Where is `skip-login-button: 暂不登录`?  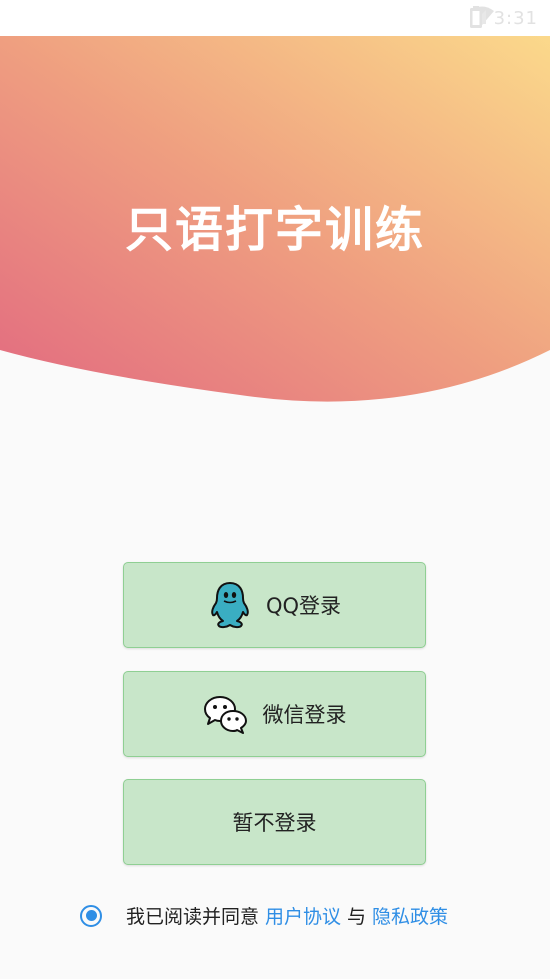 skip-login-button: 暂不登录 is located at coordinates (274, 822).